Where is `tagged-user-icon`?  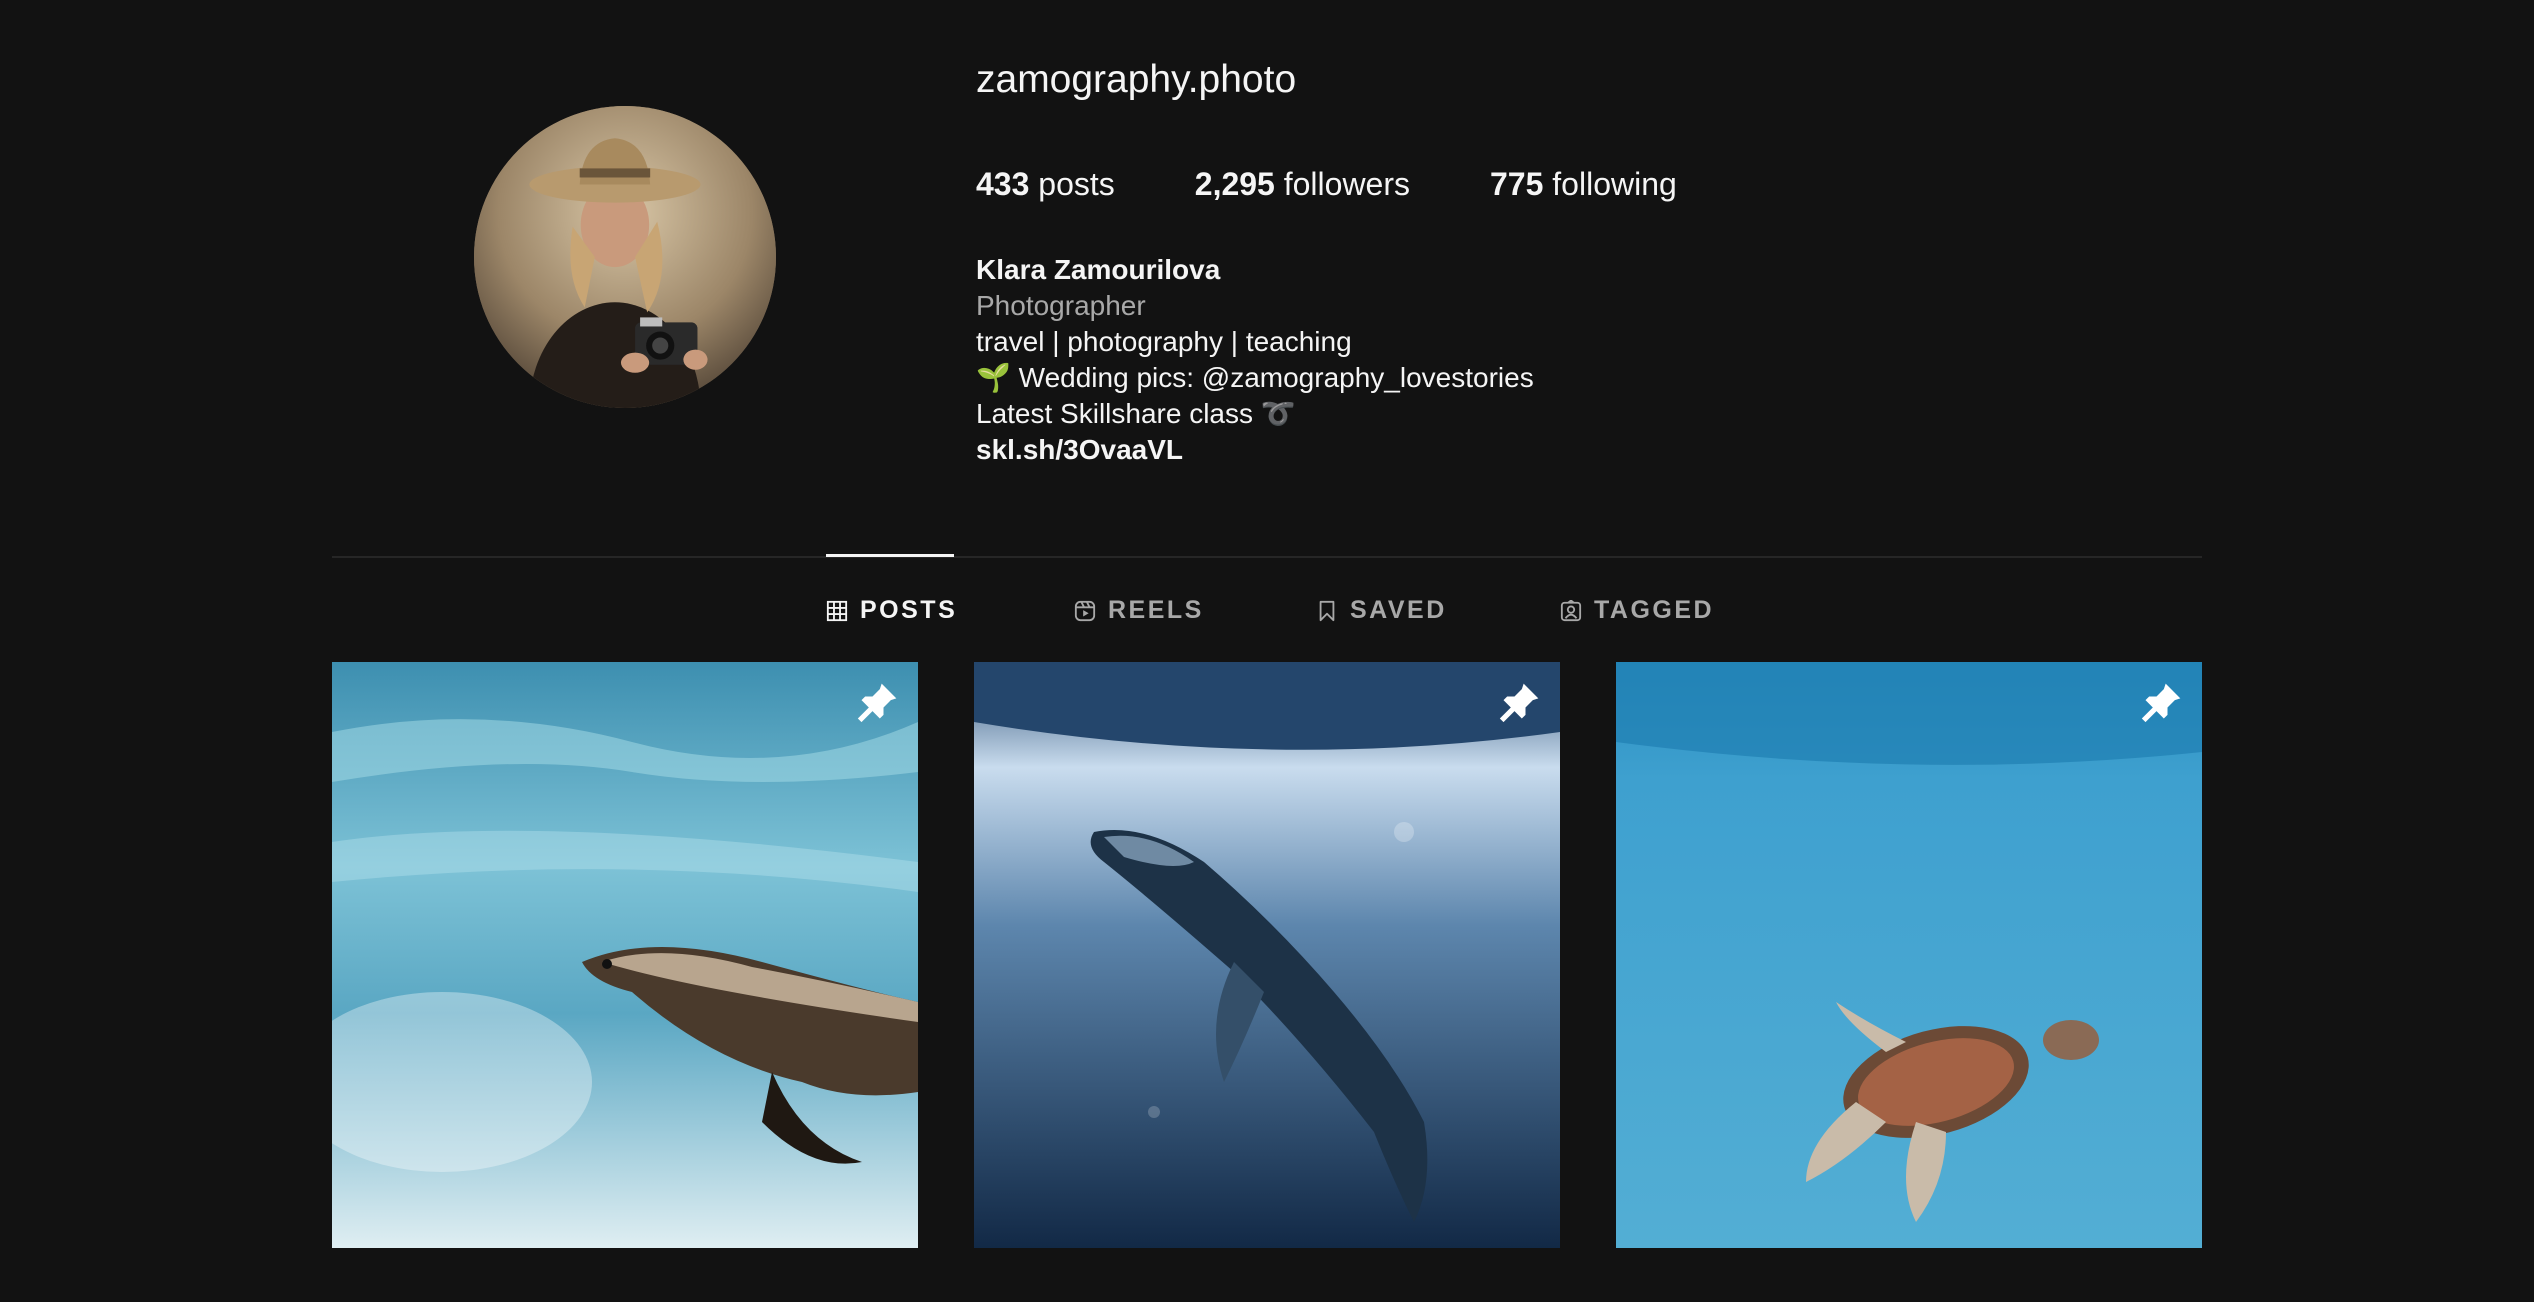 tagged-user-icon is located at coordinates (1571, 610).